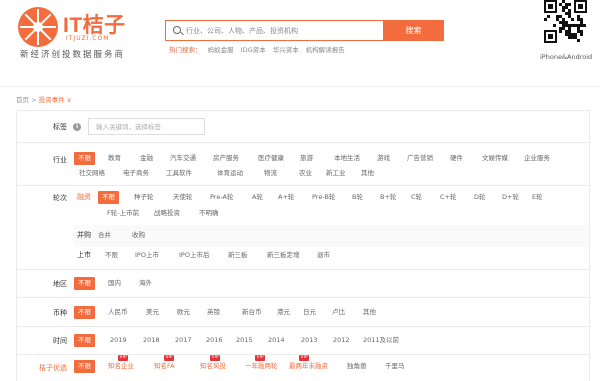 The width and height of the screenshot is (600, 381). I want to click on search-icon, so click(177, 30).